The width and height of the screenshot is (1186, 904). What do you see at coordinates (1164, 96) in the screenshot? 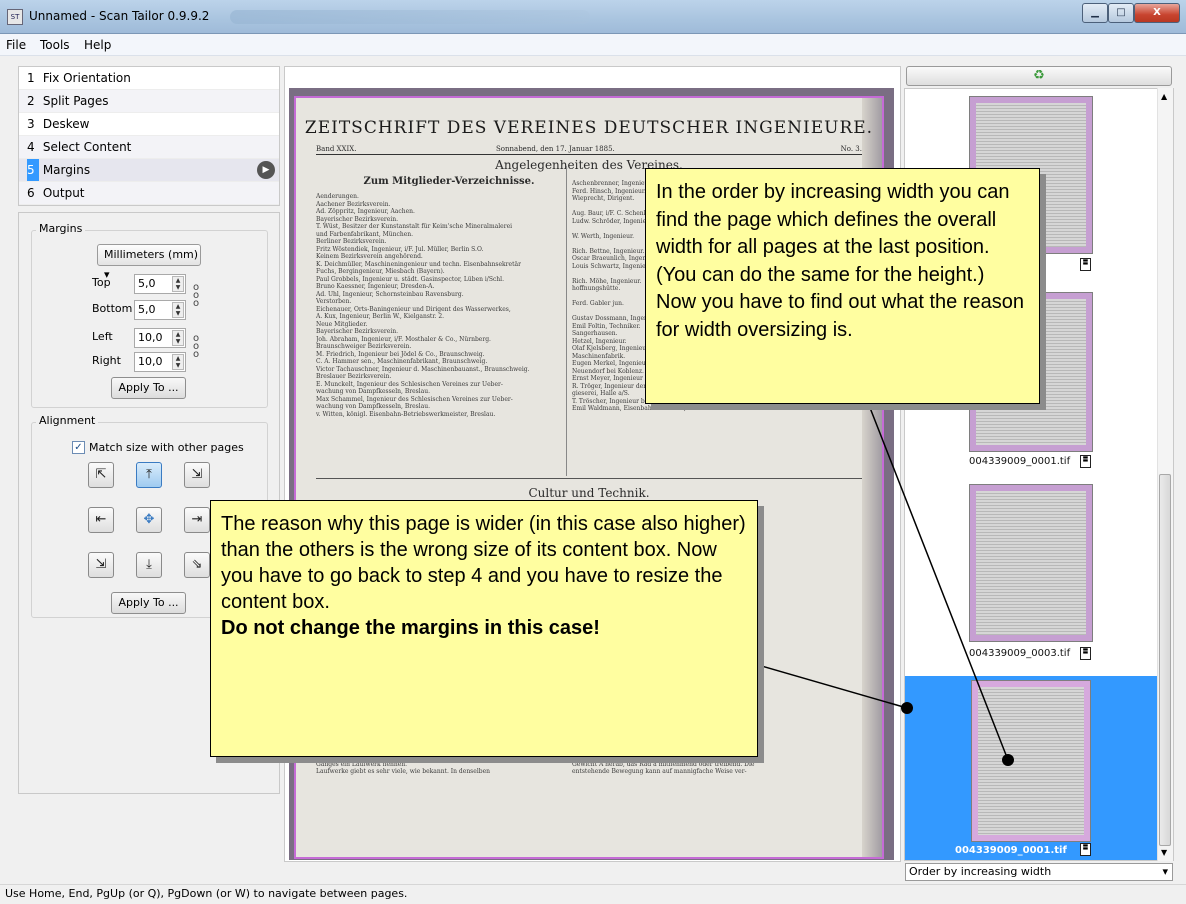
I see `scroll-up-icon: ▲` at bounding box center [1164, 96].